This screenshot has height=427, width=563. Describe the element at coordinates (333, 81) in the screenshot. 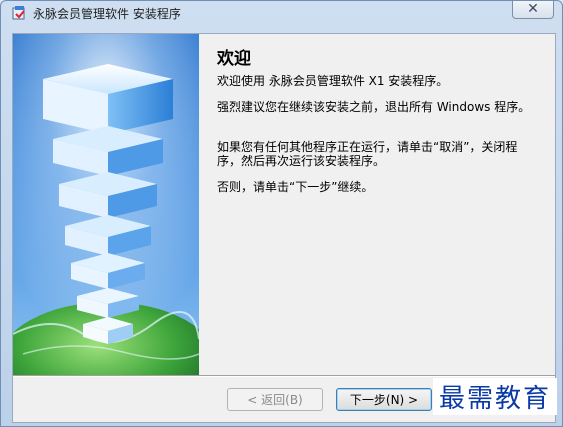

I see `welcome-text: 欢迎使用 永脉会员管理软件 X1 安装程序。` at that location.